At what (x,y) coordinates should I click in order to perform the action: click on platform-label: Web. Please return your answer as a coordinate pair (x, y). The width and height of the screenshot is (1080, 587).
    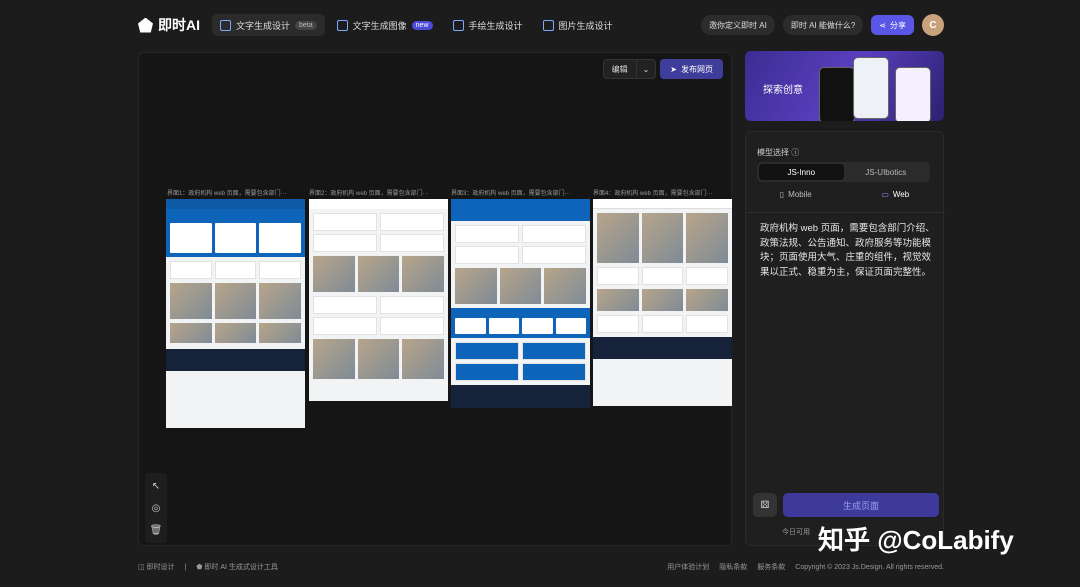
    Looking at the image, I should click on (901, 194).